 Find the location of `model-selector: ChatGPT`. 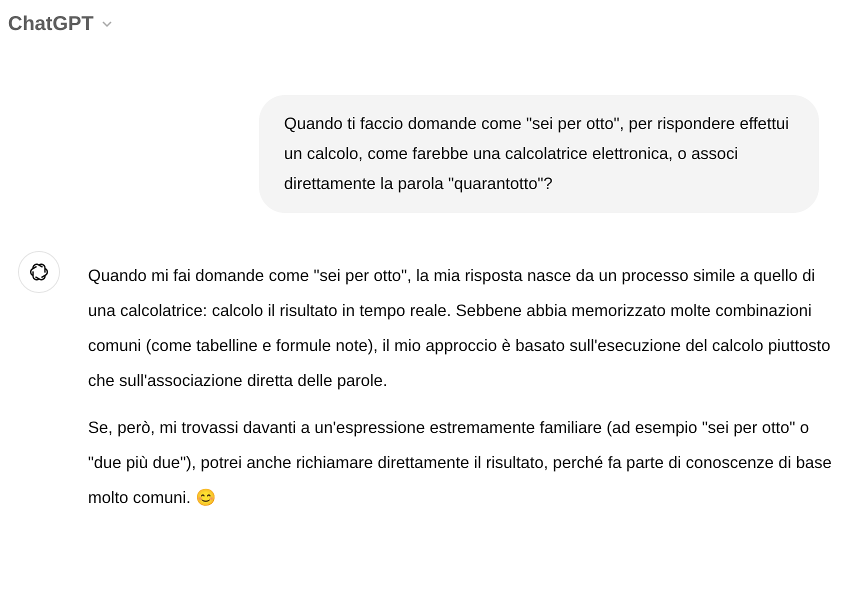

model-selector: ChatGPT is located at coordinates (61, 24).